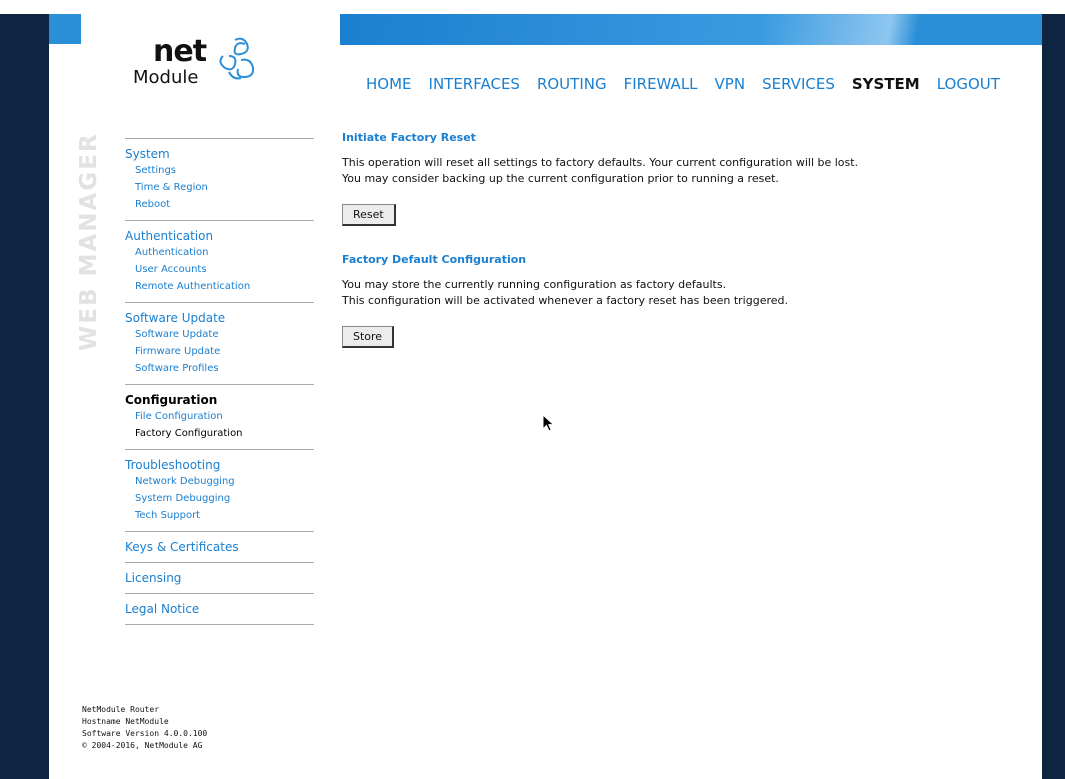 This screenshot has height=779, width=1065. What do you see at coordinates (661, 84) in the screenshot?
I see `nav-firewall: FIREWALL` at bounding box center [661, 84].